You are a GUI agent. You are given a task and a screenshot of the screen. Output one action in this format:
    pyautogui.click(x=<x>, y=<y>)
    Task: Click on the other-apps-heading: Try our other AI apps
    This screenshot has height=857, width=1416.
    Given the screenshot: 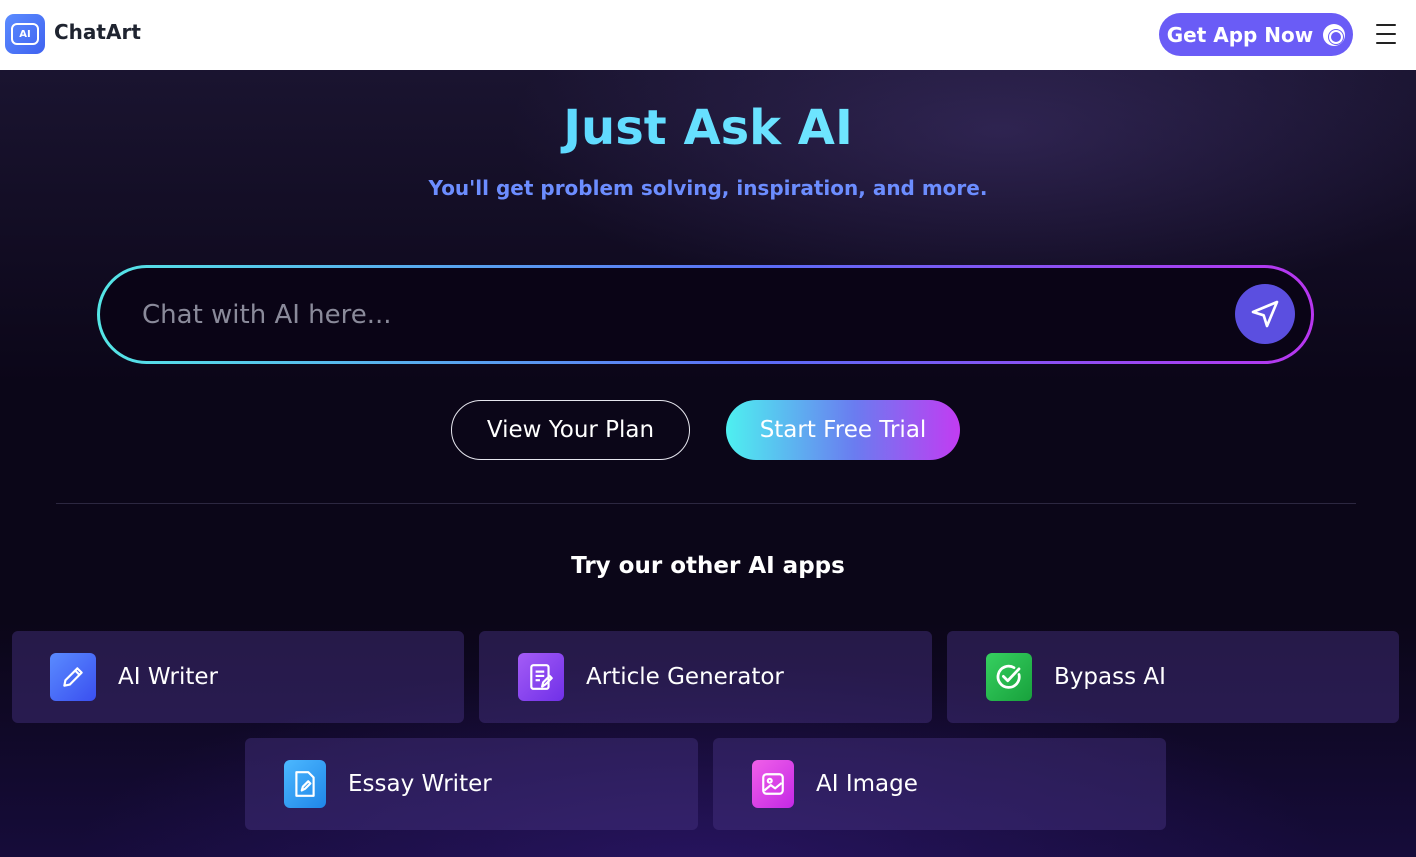 What is the action you would take?
    pyautogui.click(x=708, y=566)
    